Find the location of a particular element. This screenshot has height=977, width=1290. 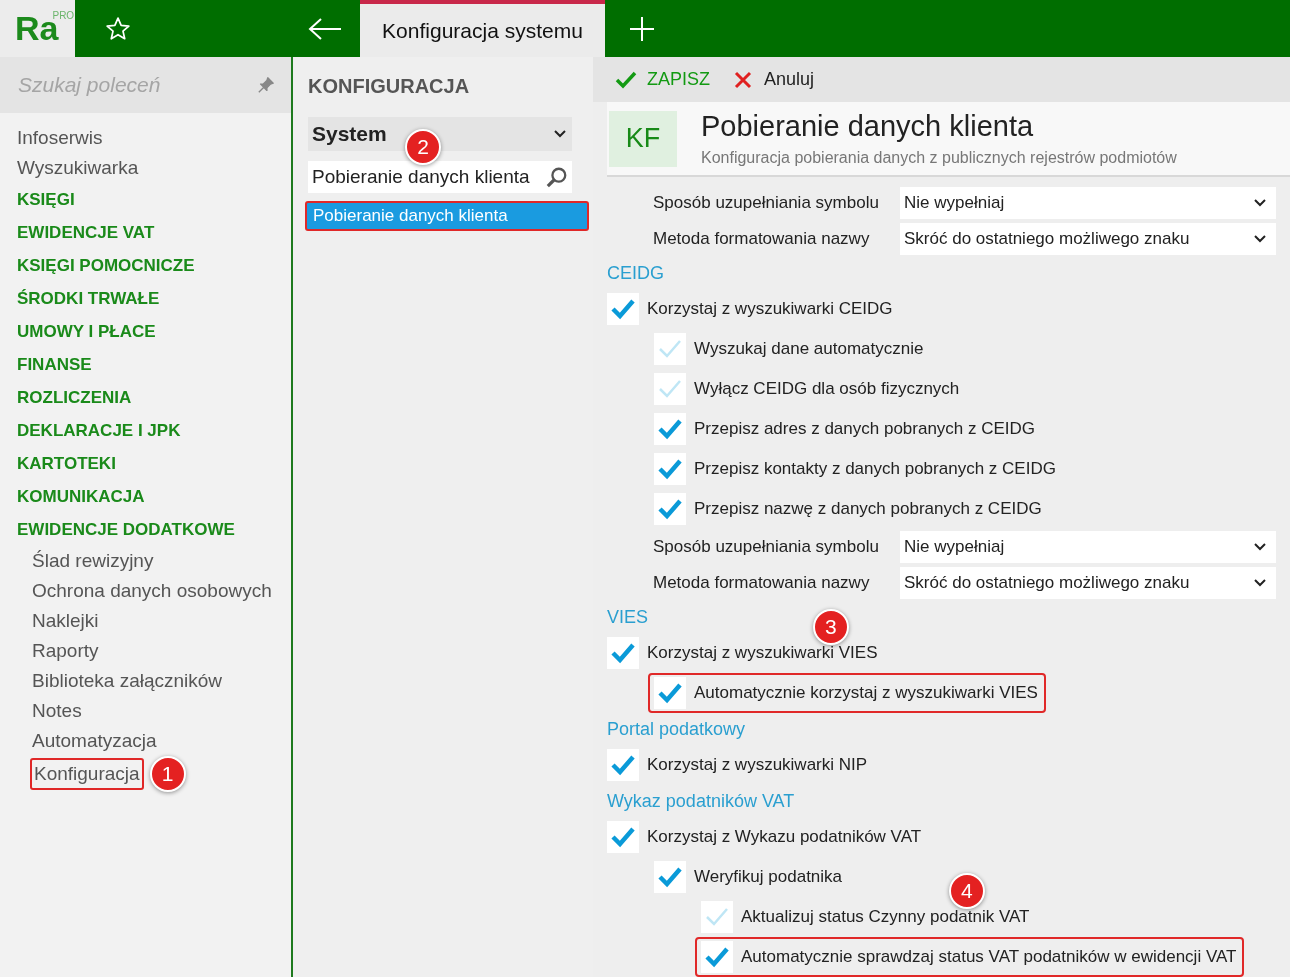

step-number: 4 is located at coordinates (966, 891).